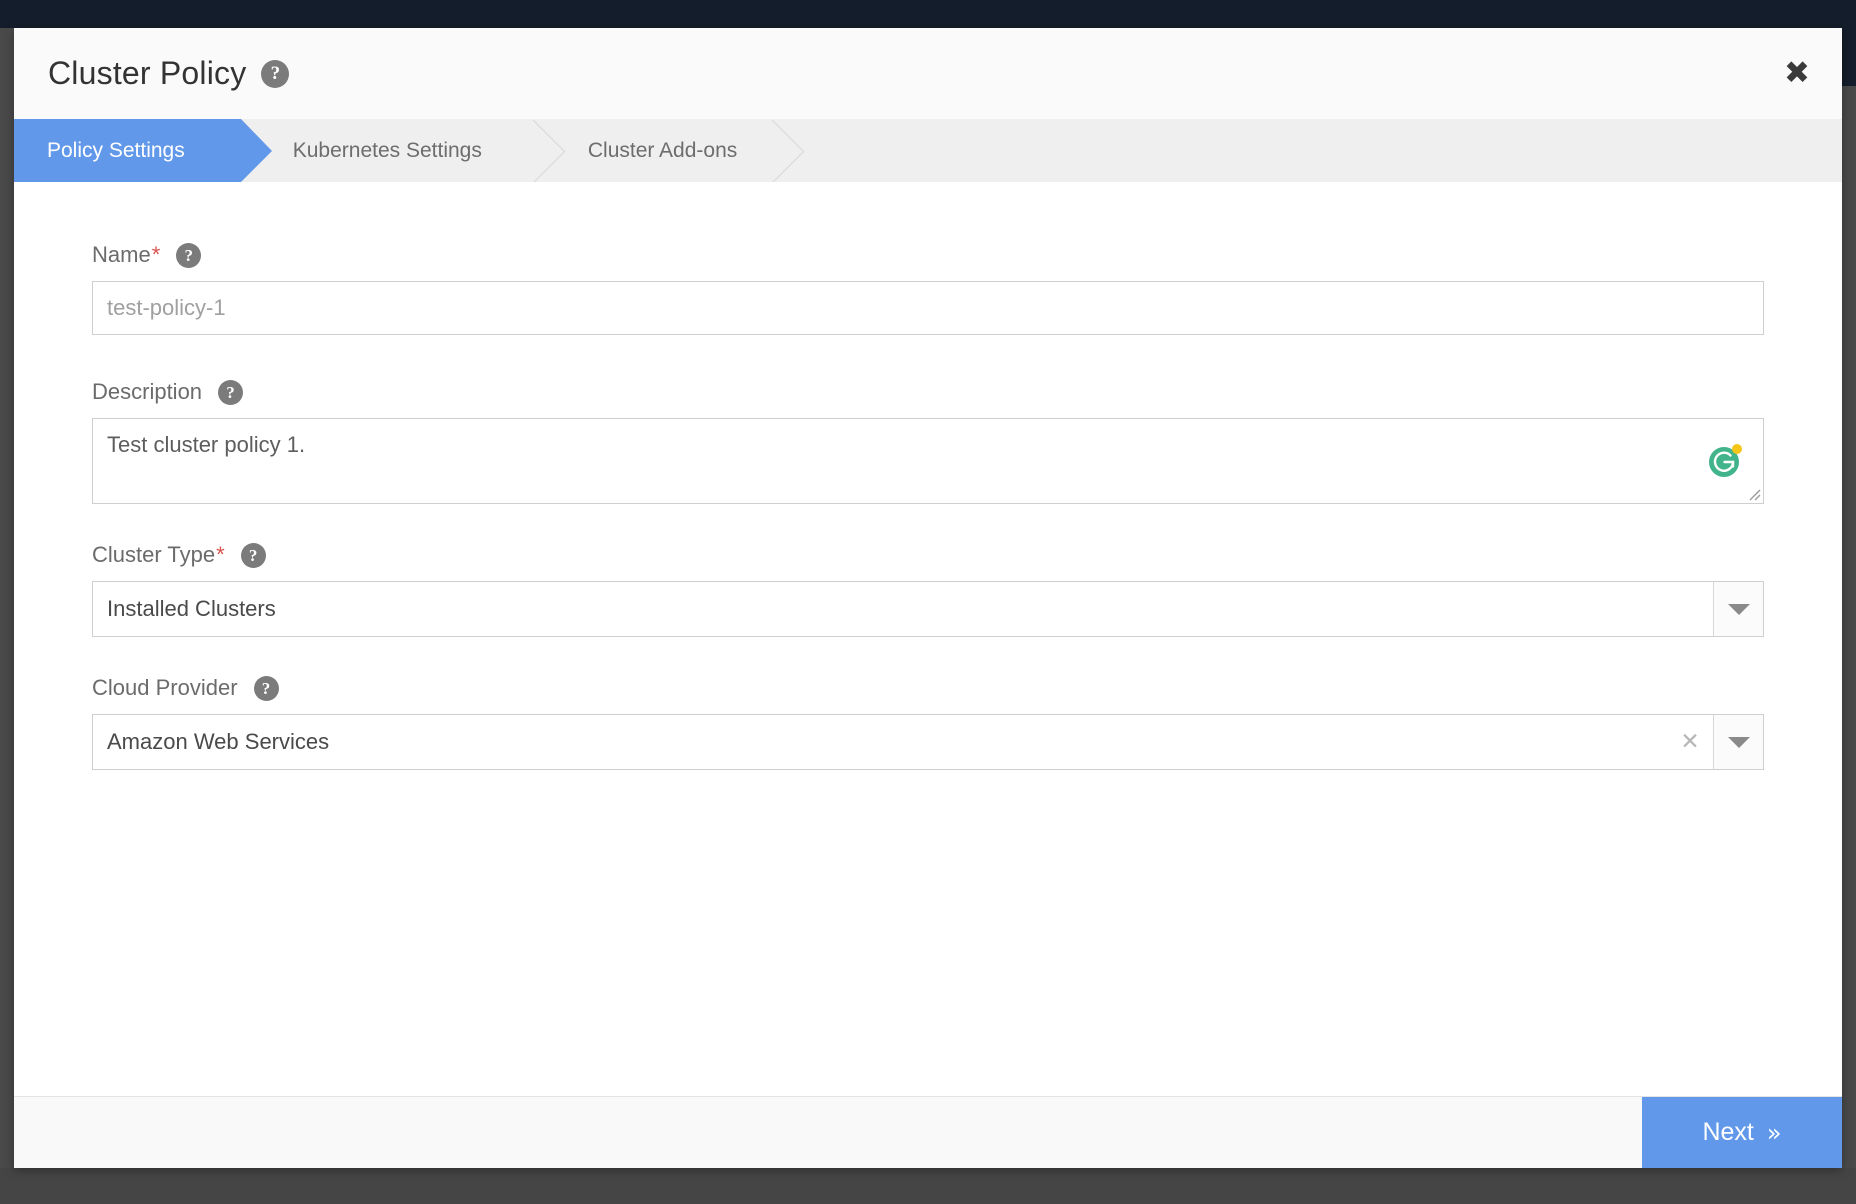 The height and width of the screenshot is (1204, 1856). I want to click on double-chevron-right-icon: », so click(1774, 1132).